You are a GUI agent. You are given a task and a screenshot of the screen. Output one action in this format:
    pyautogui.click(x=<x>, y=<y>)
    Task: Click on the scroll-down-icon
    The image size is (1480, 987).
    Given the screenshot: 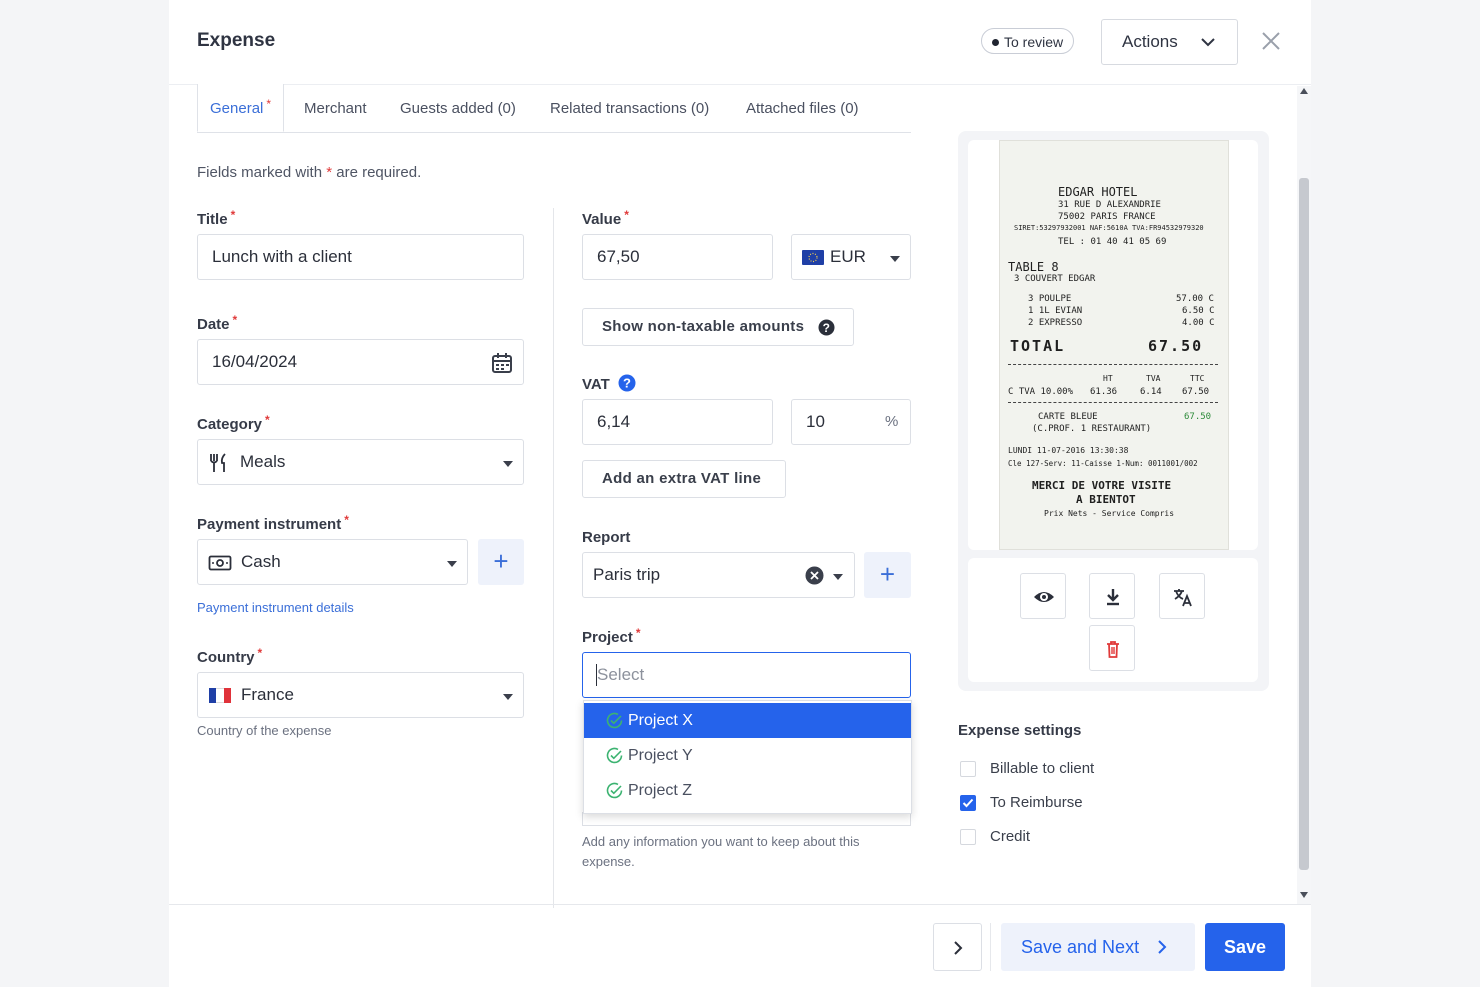 What is the action you would take?
    pyautogui.click(x=1304, y=895)
    